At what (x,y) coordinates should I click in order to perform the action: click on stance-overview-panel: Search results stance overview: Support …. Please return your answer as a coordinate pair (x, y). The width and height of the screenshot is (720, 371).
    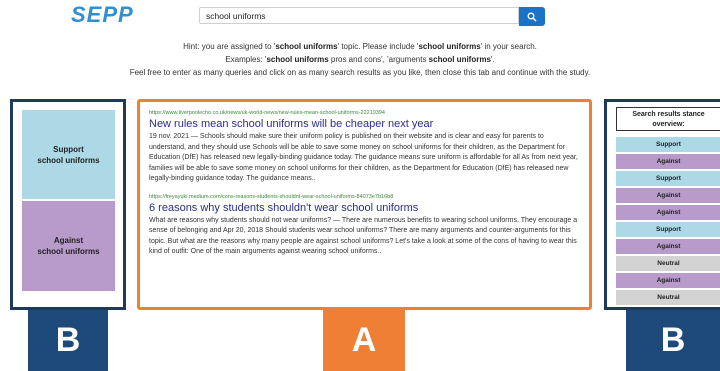
    Looking at the image, I should click on (662, 204).